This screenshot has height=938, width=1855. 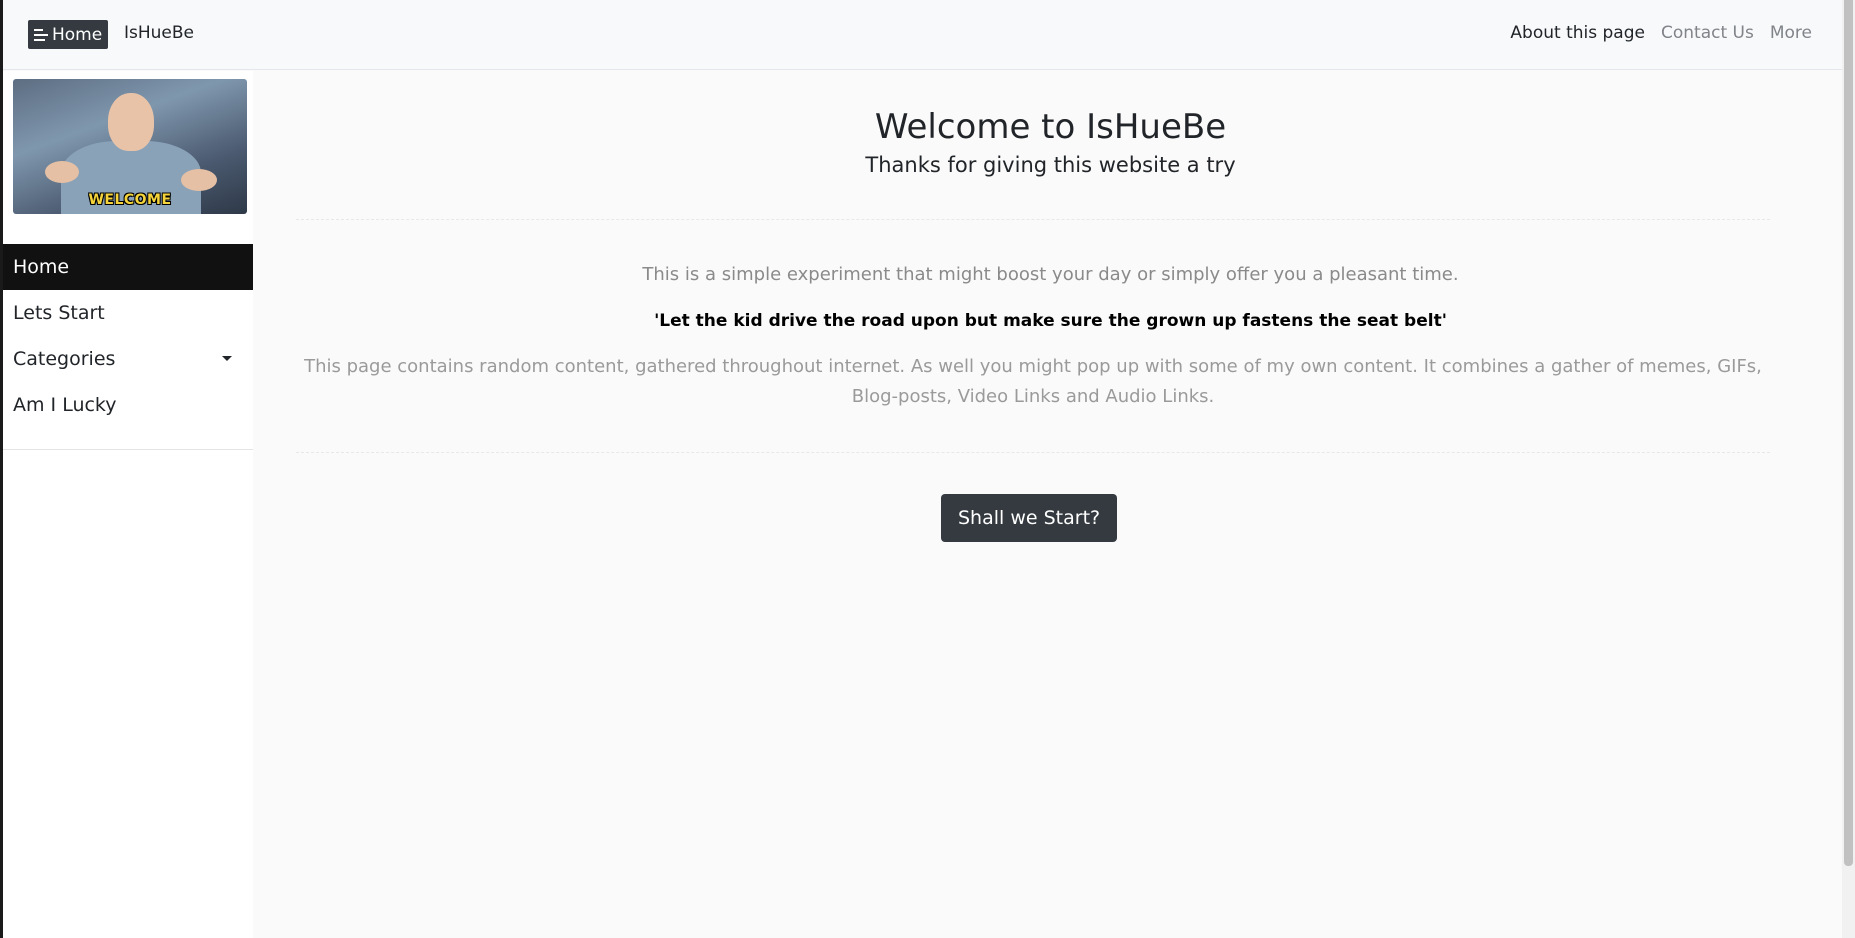 I want to click on caret-down-icon, so click(x=227, y=358).